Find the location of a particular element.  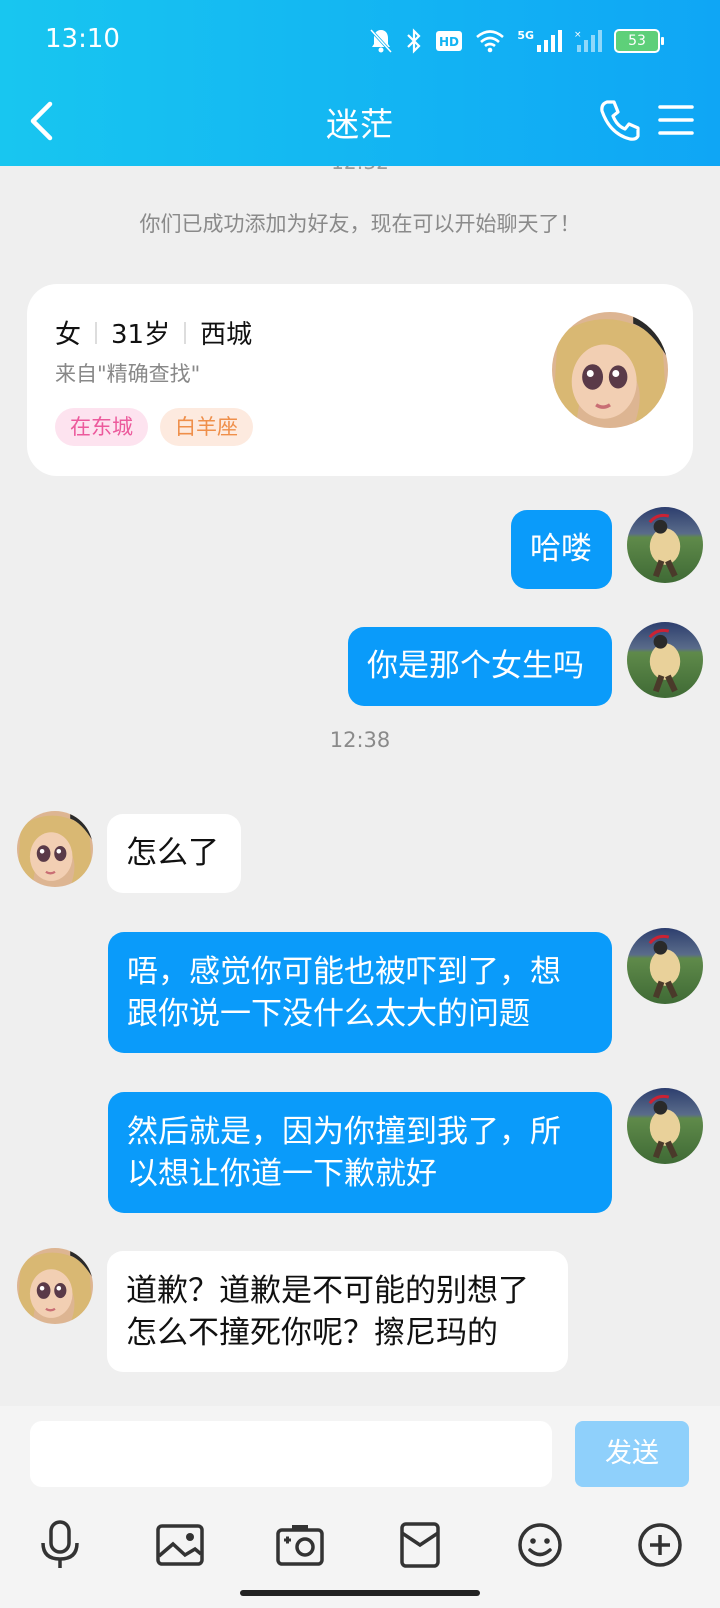

message-bubble-mine: 然后就是，因为你撞到我了，所 以想让你道一下歉就好 is located at coordinates (360, 1152).